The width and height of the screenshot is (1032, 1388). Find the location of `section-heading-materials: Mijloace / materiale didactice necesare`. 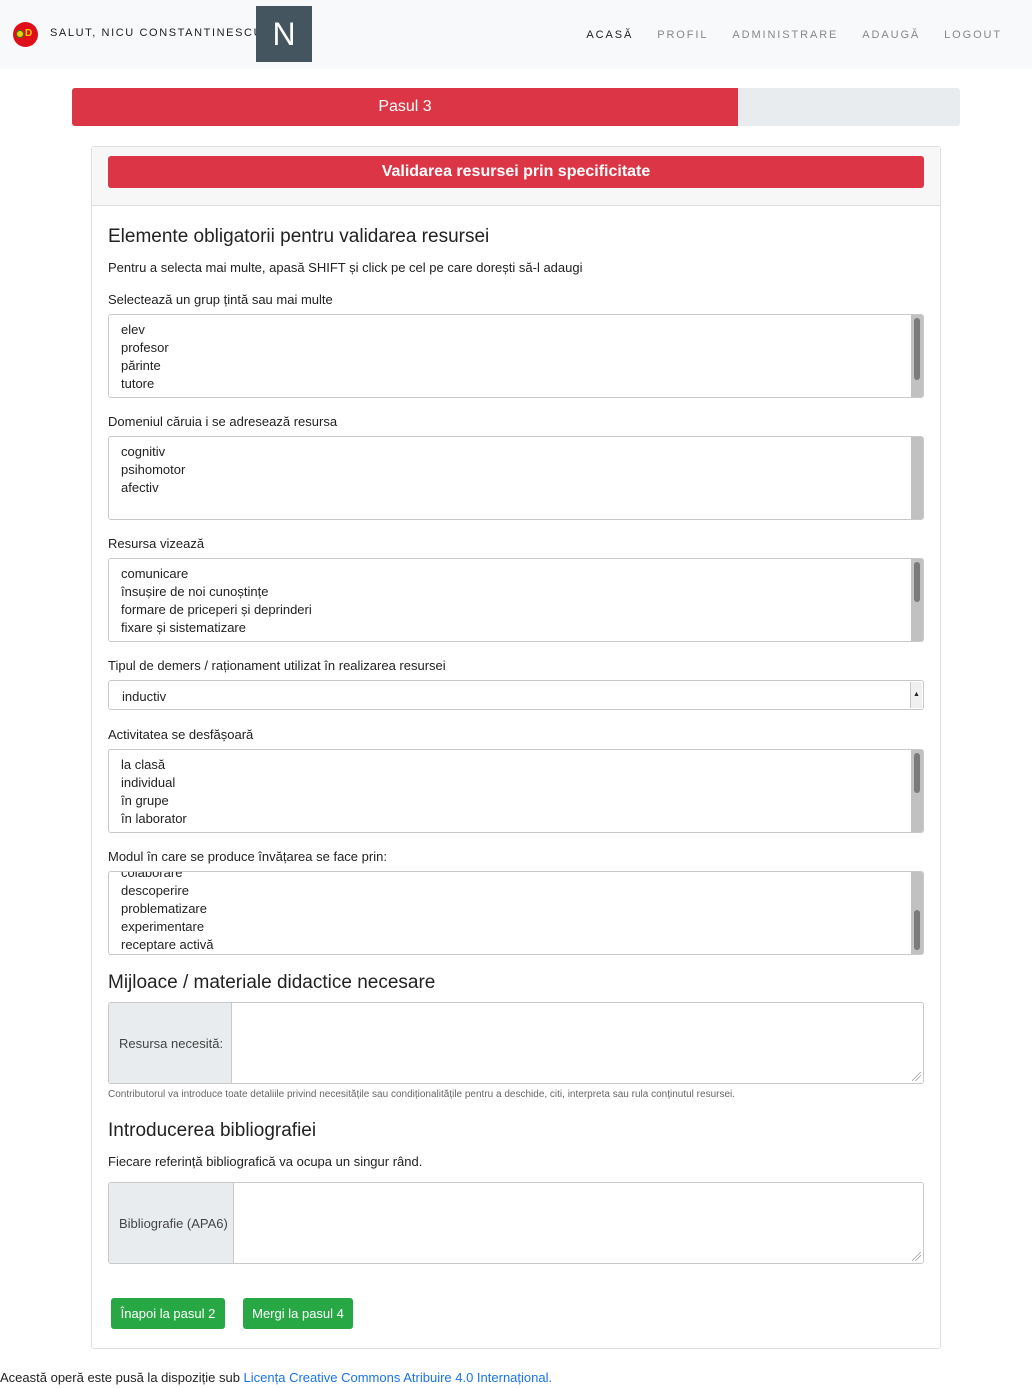

section-heading-materials: Mijloace / materiale didactice necesare is located at coordinates (272, 982).